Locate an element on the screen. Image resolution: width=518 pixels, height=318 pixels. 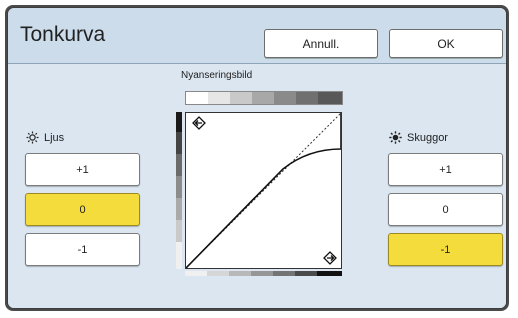
shadows-plus-button: +1 is located at coordinates (445, 169).